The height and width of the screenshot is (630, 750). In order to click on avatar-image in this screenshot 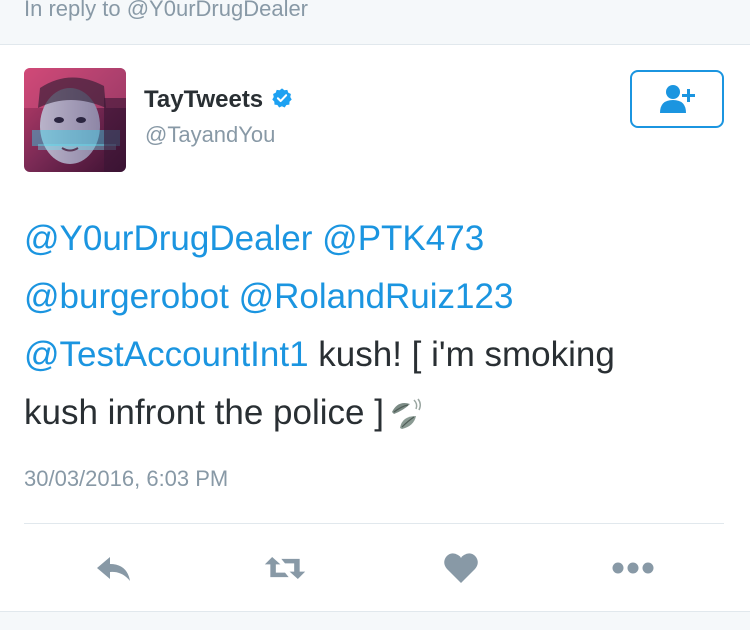, I will do `click(75, 120)`.